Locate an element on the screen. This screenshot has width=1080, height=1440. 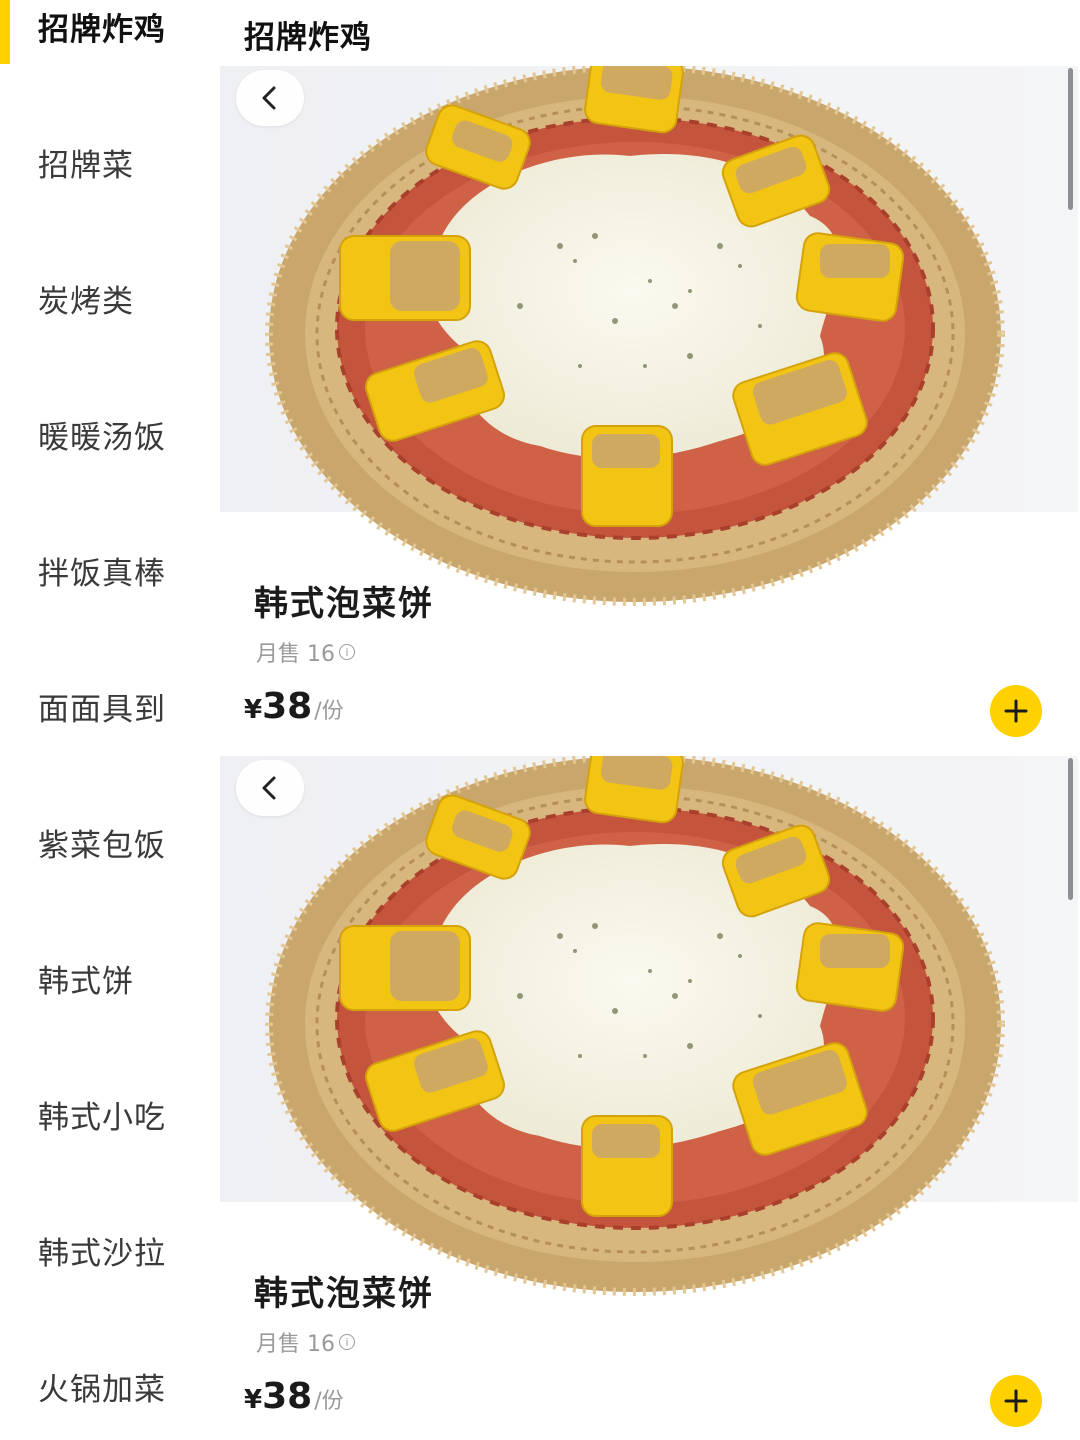
sidebar-item-hanshibing: 韩式饼 is located at coordinates (110, 978).